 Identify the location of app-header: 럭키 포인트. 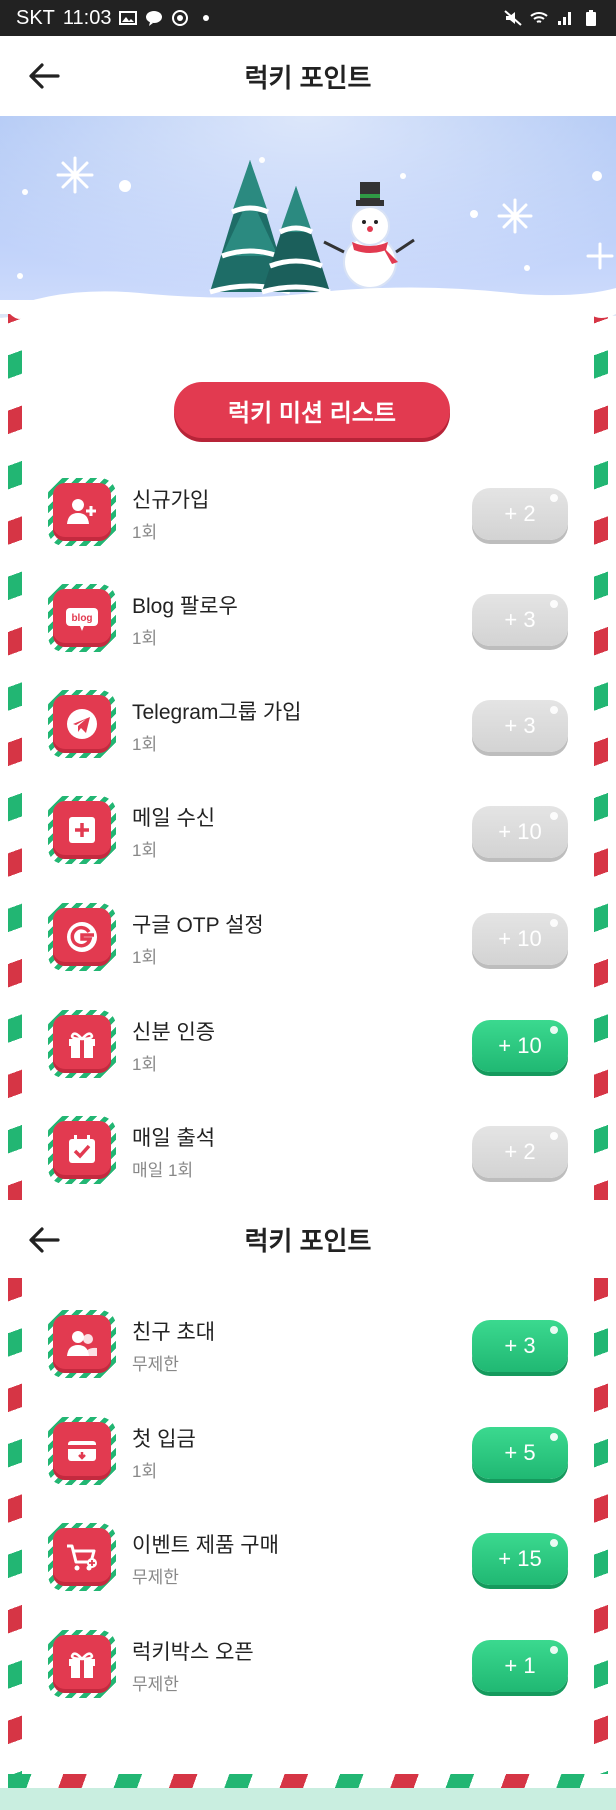
(308, 76).